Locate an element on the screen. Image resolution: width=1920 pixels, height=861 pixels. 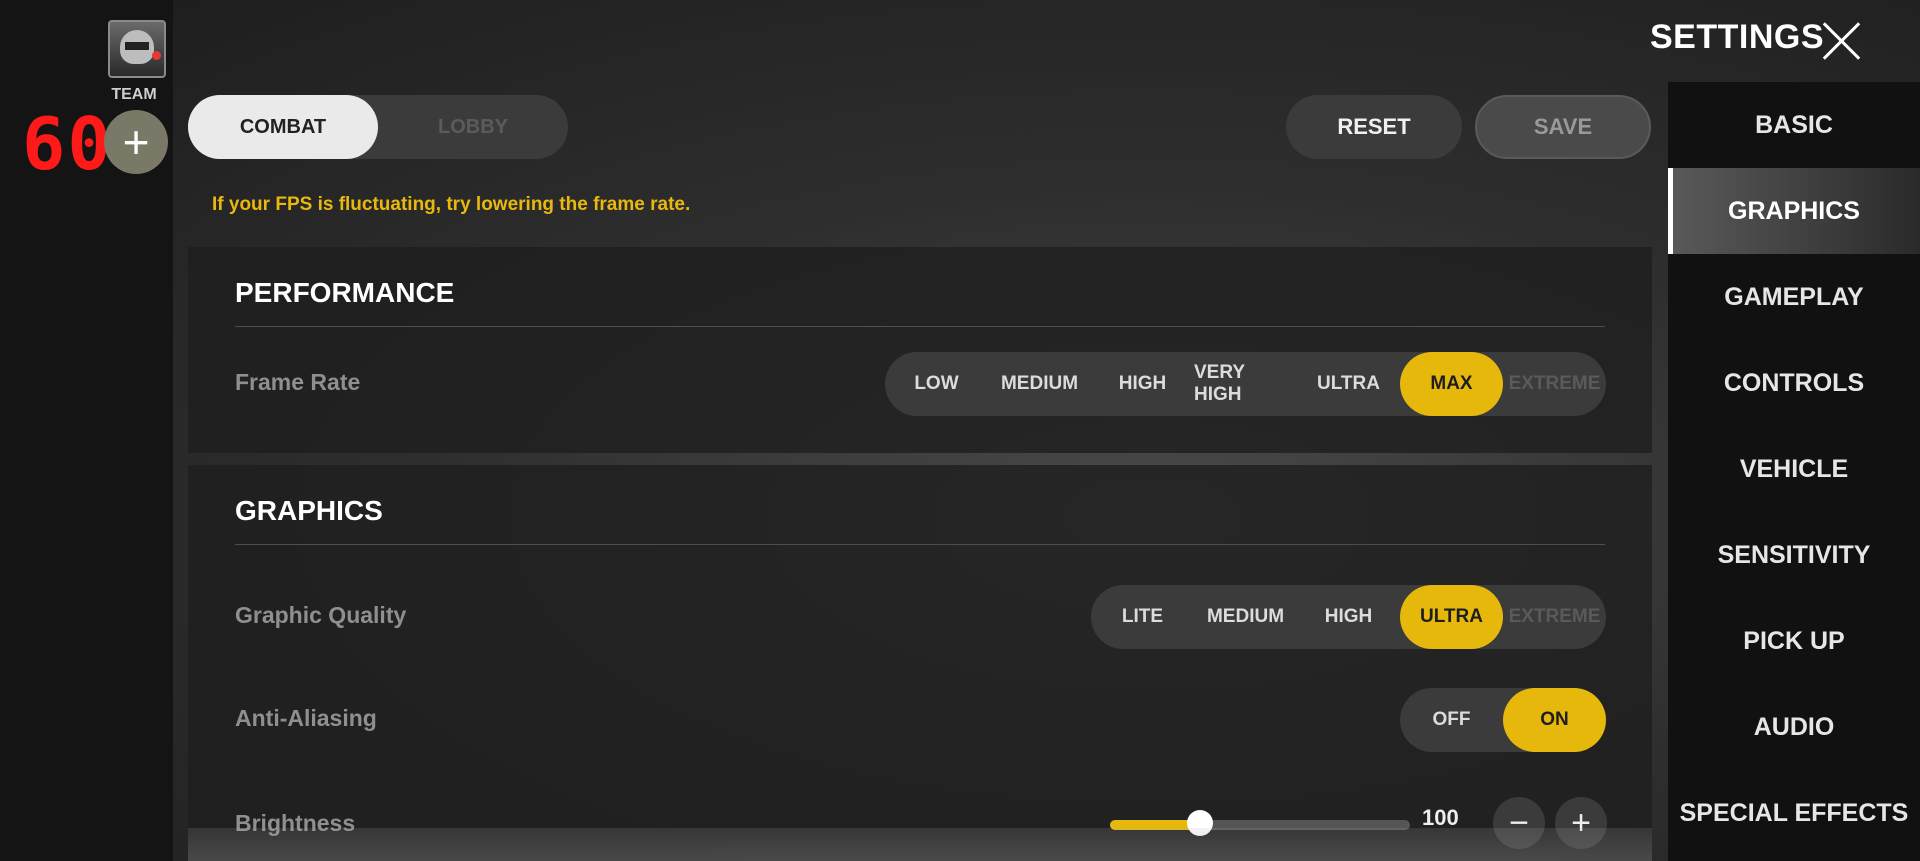
graphic-quality-selector: LITE MEDIUM HIGH ULTRA EXTREME is located at coordinates (1348, 617).